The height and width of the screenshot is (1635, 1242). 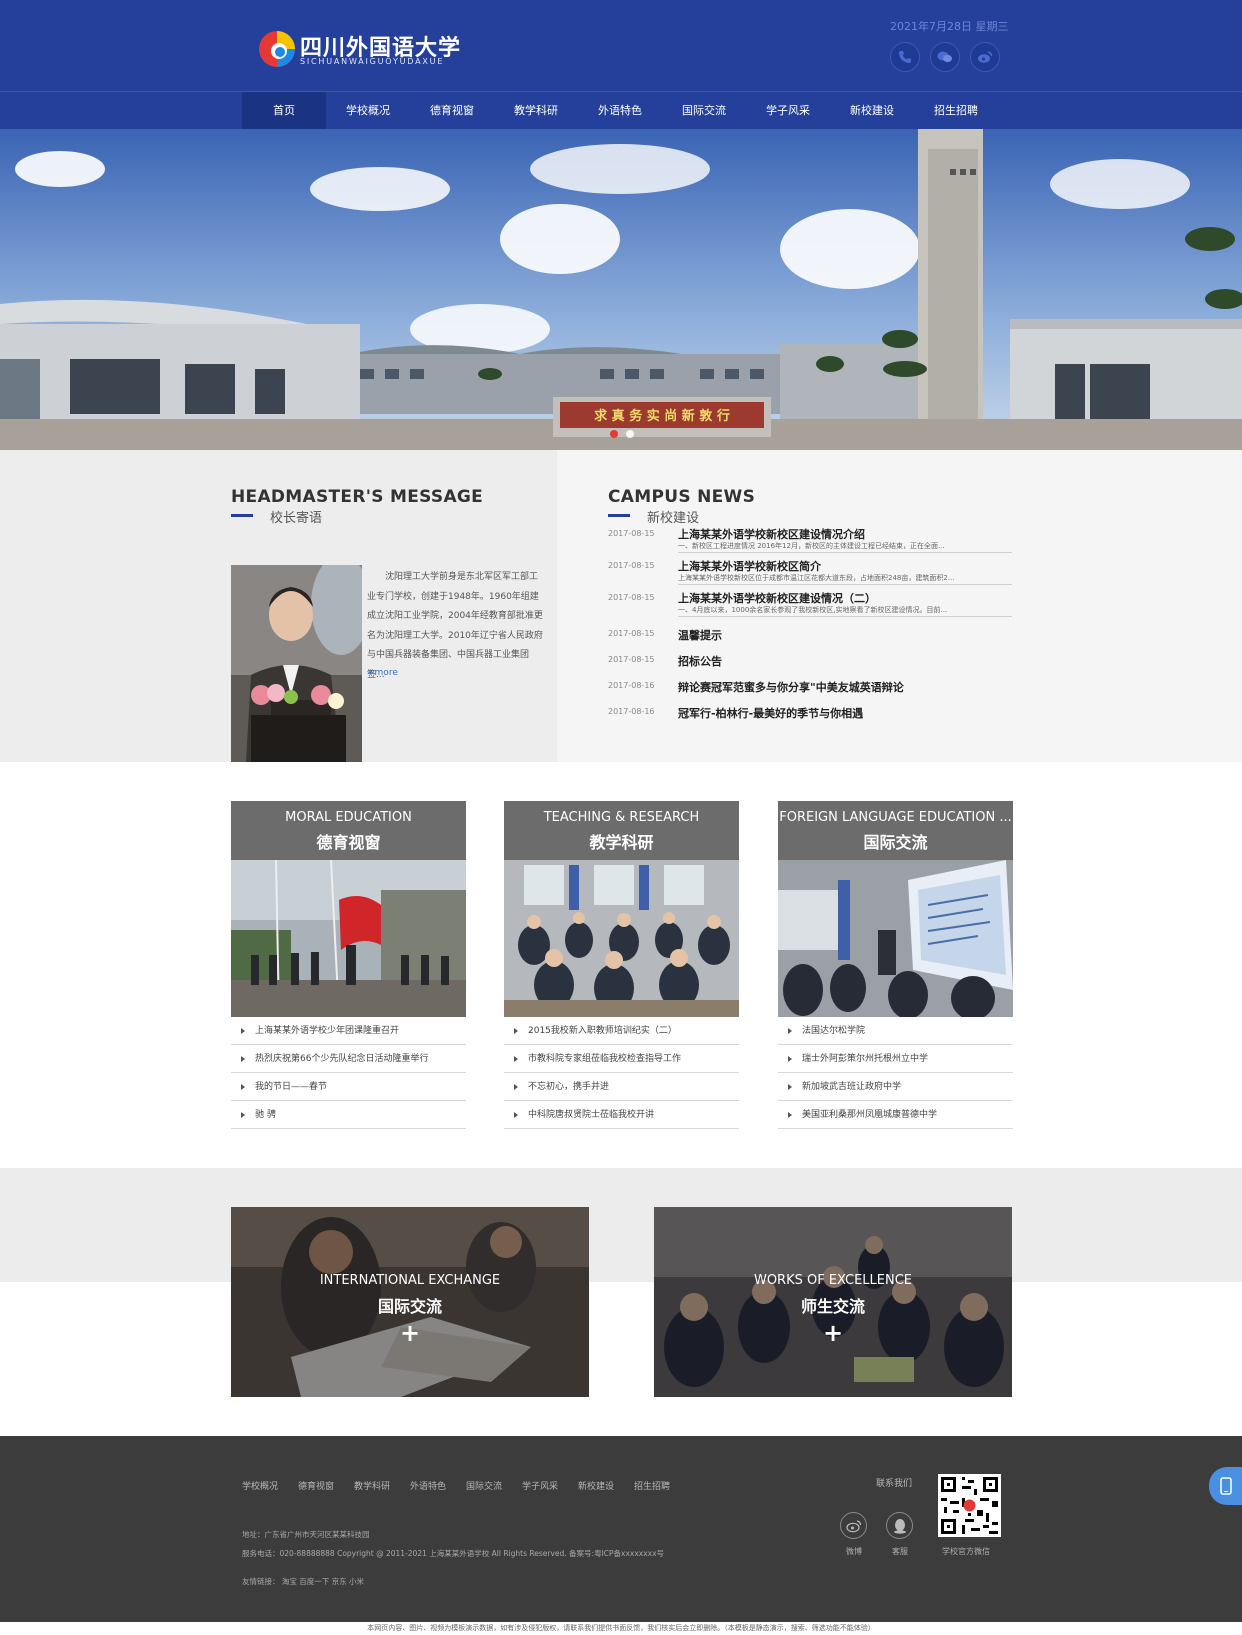 I want to click on card-header: MORAL EDUCATION 德育视窗, so click(x=348, y=830).